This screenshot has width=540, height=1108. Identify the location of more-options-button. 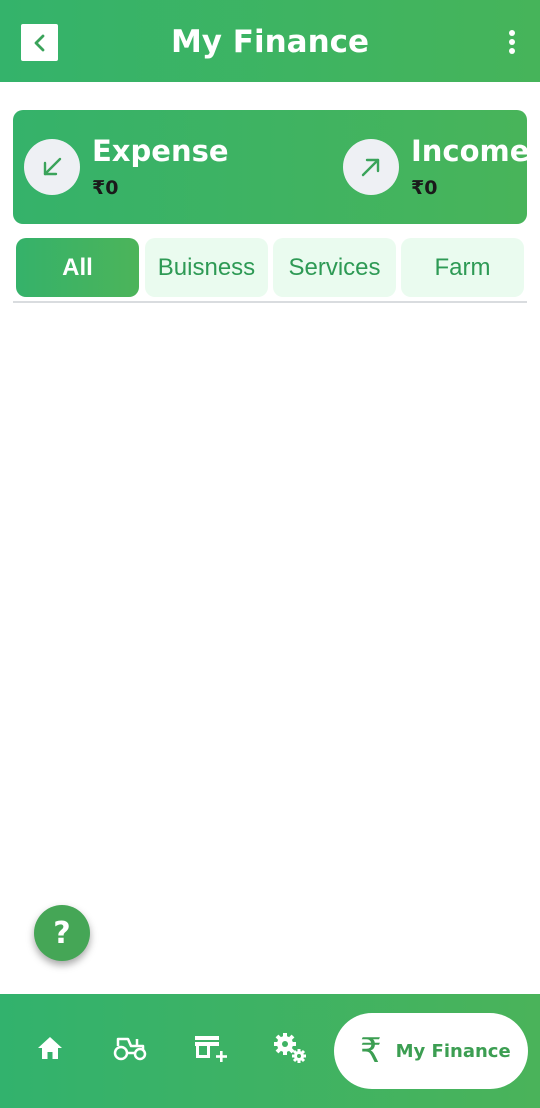
(512, 42).